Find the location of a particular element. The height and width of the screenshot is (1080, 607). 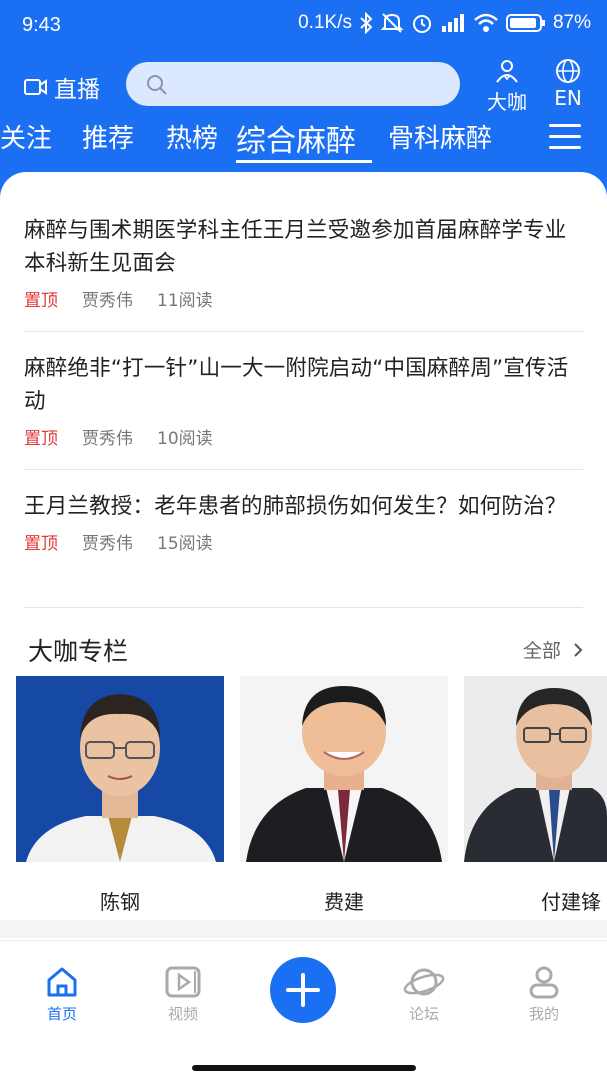

language-label: EN is located at coordinates (568, 98).